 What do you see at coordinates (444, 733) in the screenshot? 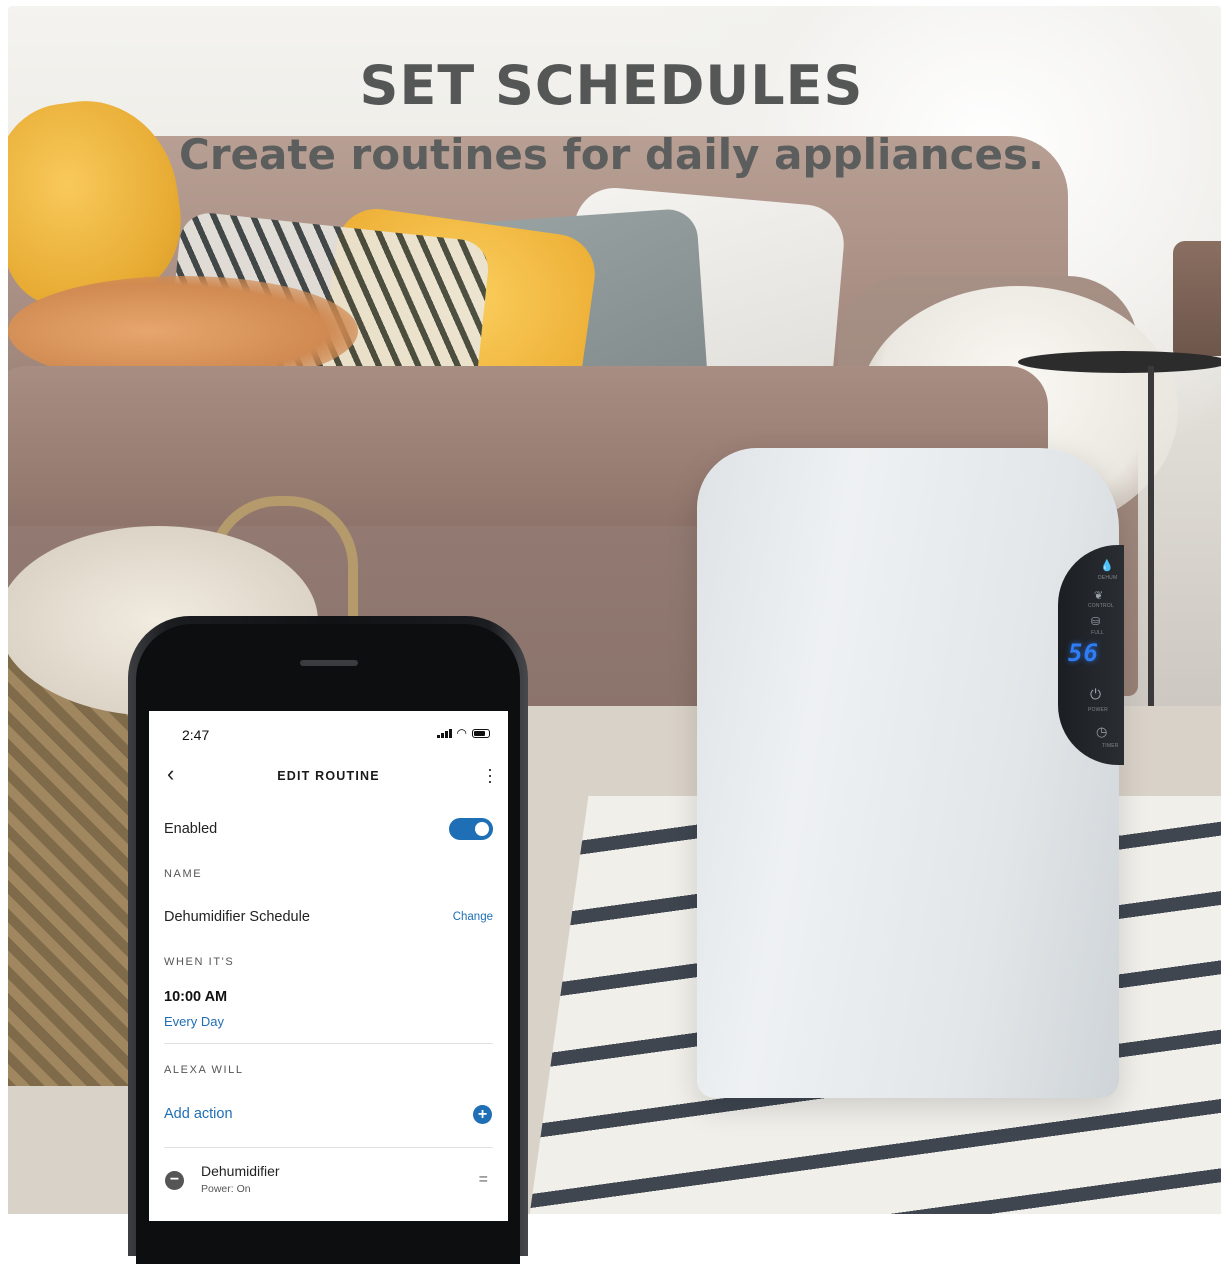
I see `signal-icon` at bounding box center [444, 733].